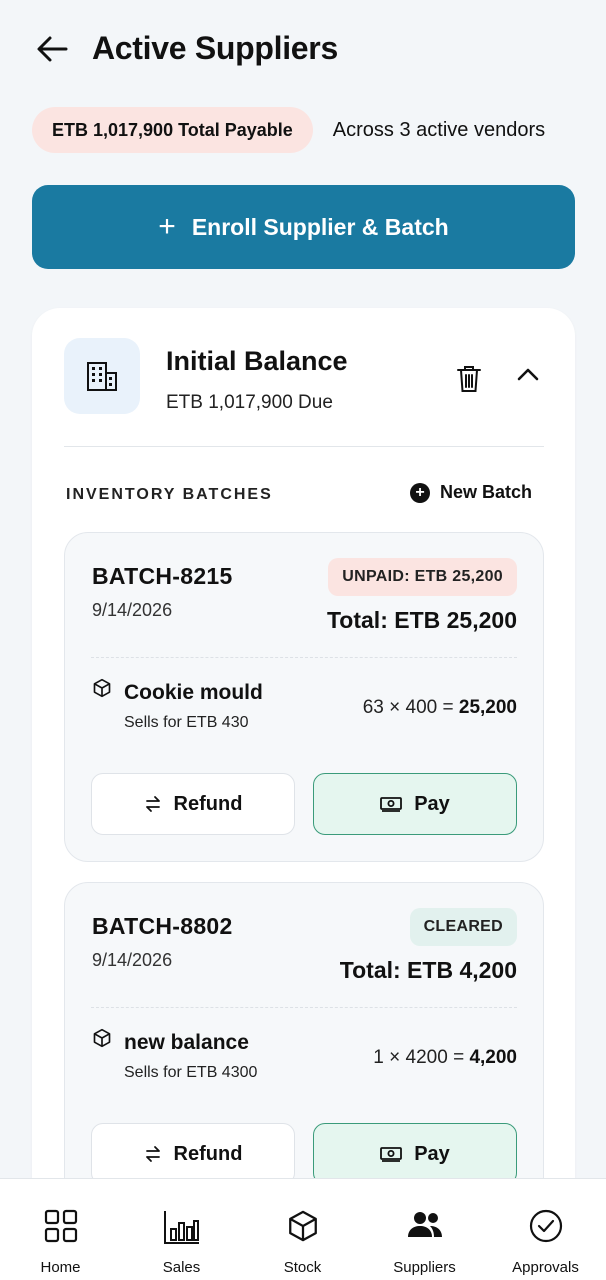 The width and height of the screenshot is (606, 1280). What do you see at coordinates (421, 1057) in the screenshot?
I see `calc-expression: 1 × 4200 =` at bounding box center [421, 1057].